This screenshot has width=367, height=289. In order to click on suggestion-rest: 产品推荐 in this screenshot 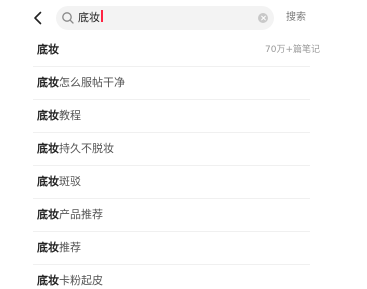, I will do `click(81, 214)`.